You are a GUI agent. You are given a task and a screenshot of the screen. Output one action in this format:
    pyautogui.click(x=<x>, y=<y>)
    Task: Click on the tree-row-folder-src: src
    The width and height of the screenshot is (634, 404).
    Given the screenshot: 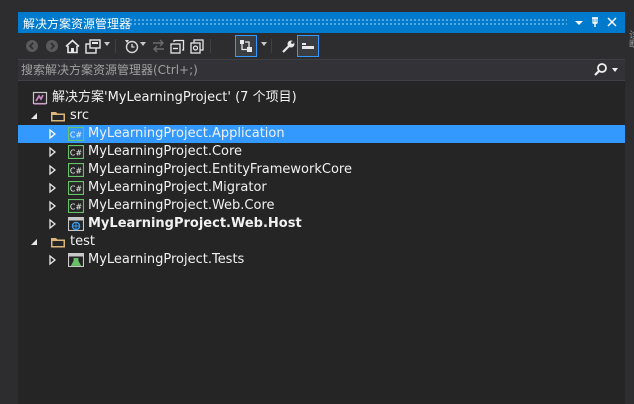 What is the action you would take?
    pyautogui.click(x=321, y=116)
    